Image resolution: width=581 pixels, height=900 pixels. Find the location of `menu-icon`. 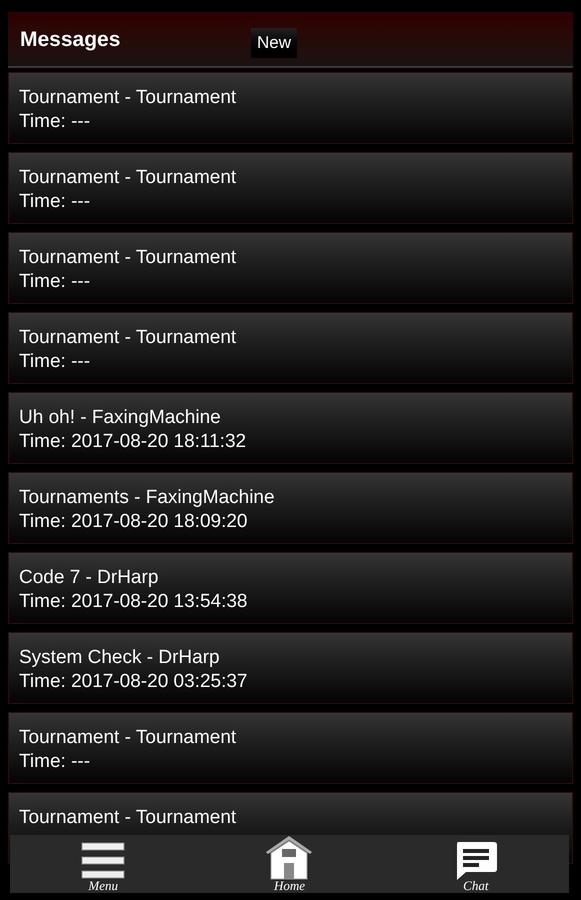

menu-icon is located at coordinates (103, 861).